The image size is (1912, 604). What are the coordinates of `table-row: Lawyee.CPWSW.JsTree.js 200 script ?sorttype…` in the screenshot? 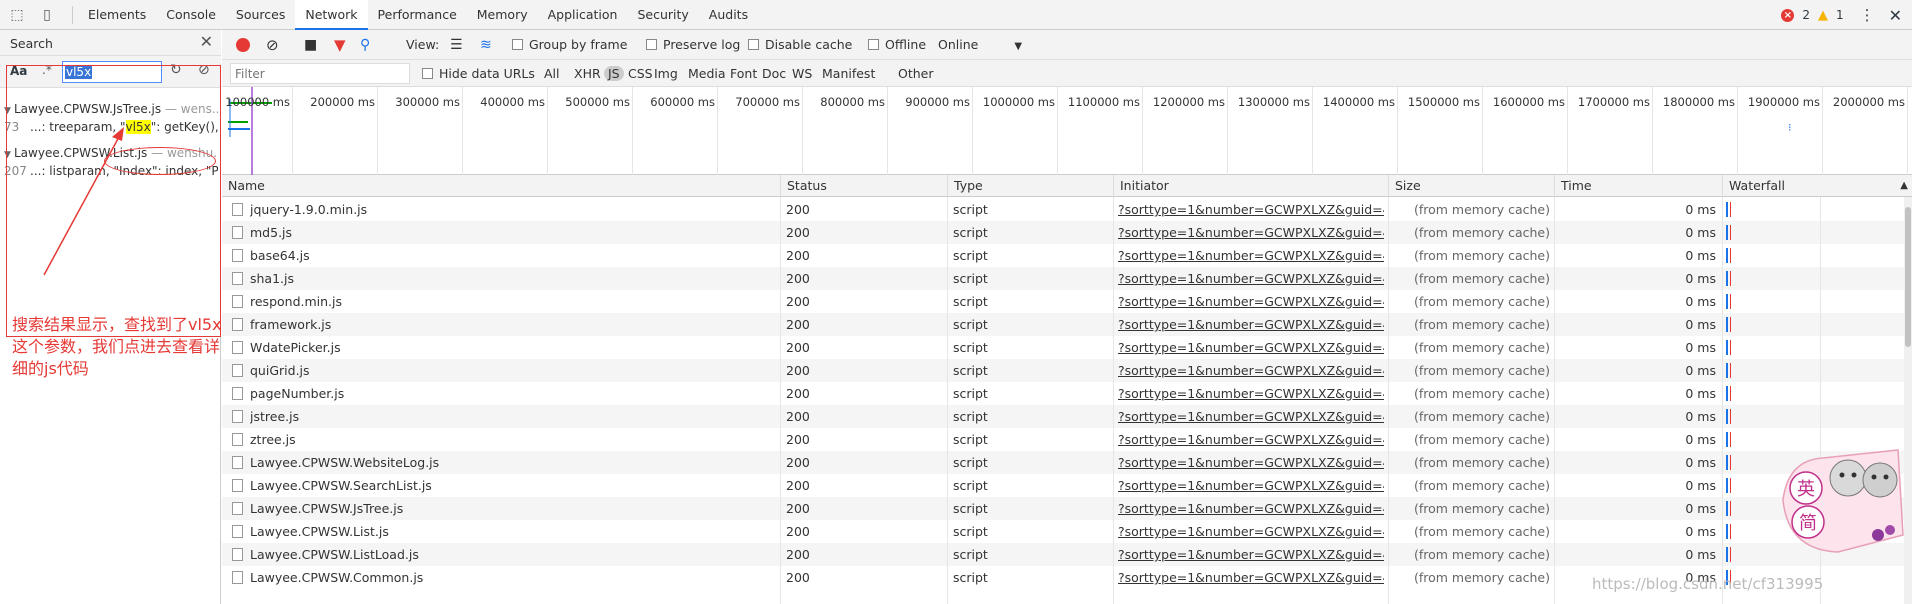 It's located at (1067, 508).